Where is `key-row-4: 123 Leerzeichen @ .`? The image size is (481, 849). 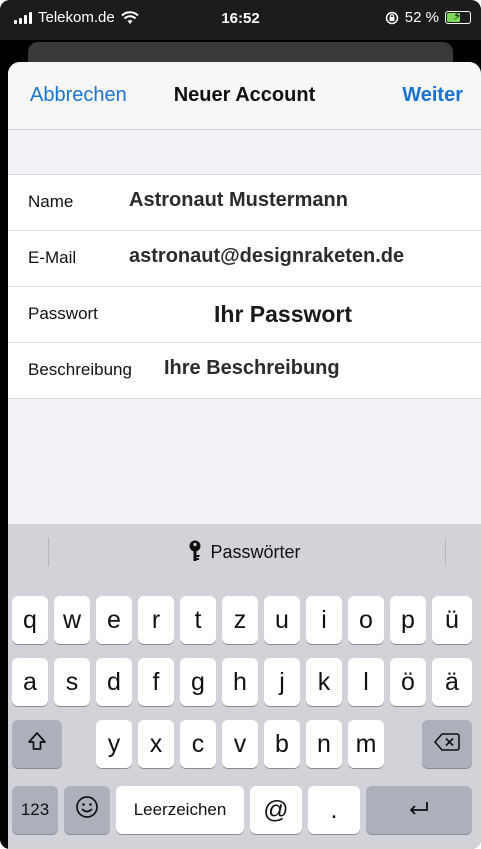 key-row-4: 123 Leerzeichen @ . is located at coordinates (244, 810).